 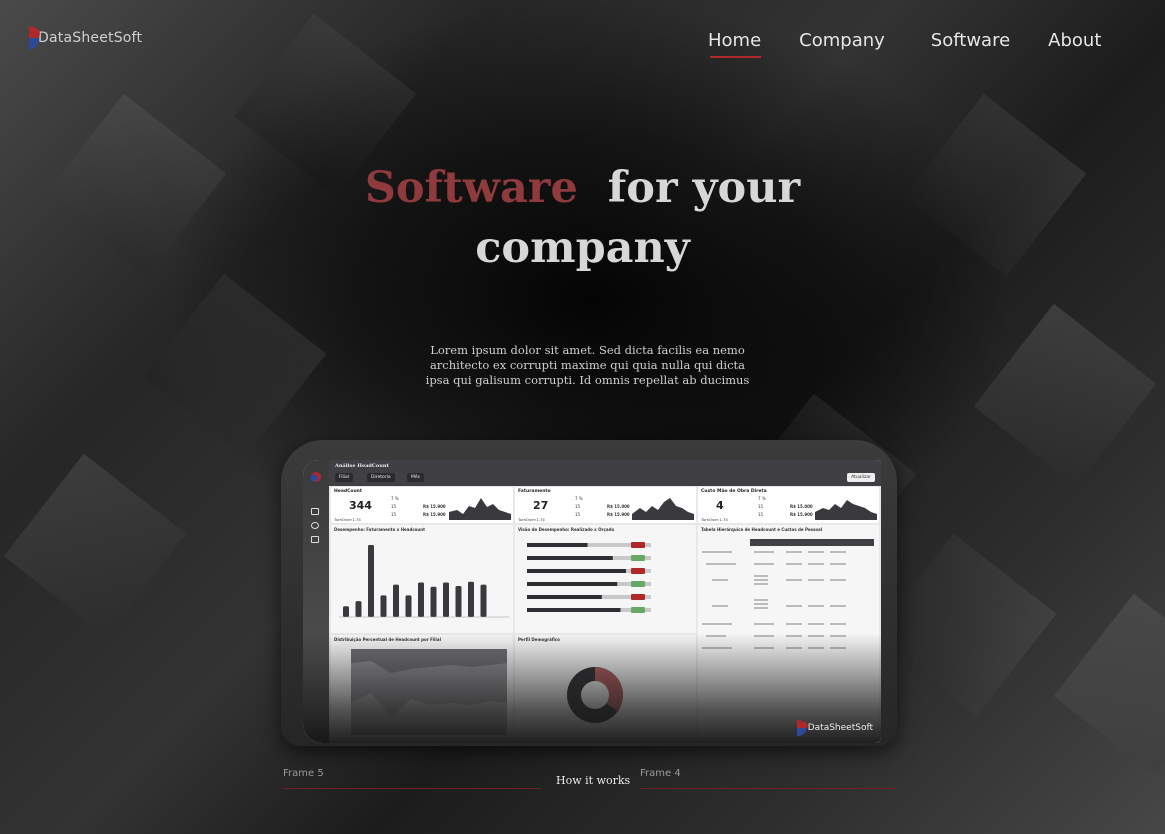 I want to click on panel-title: Desempenho: Faturamento x Headcount, so click(x=380, y=529).